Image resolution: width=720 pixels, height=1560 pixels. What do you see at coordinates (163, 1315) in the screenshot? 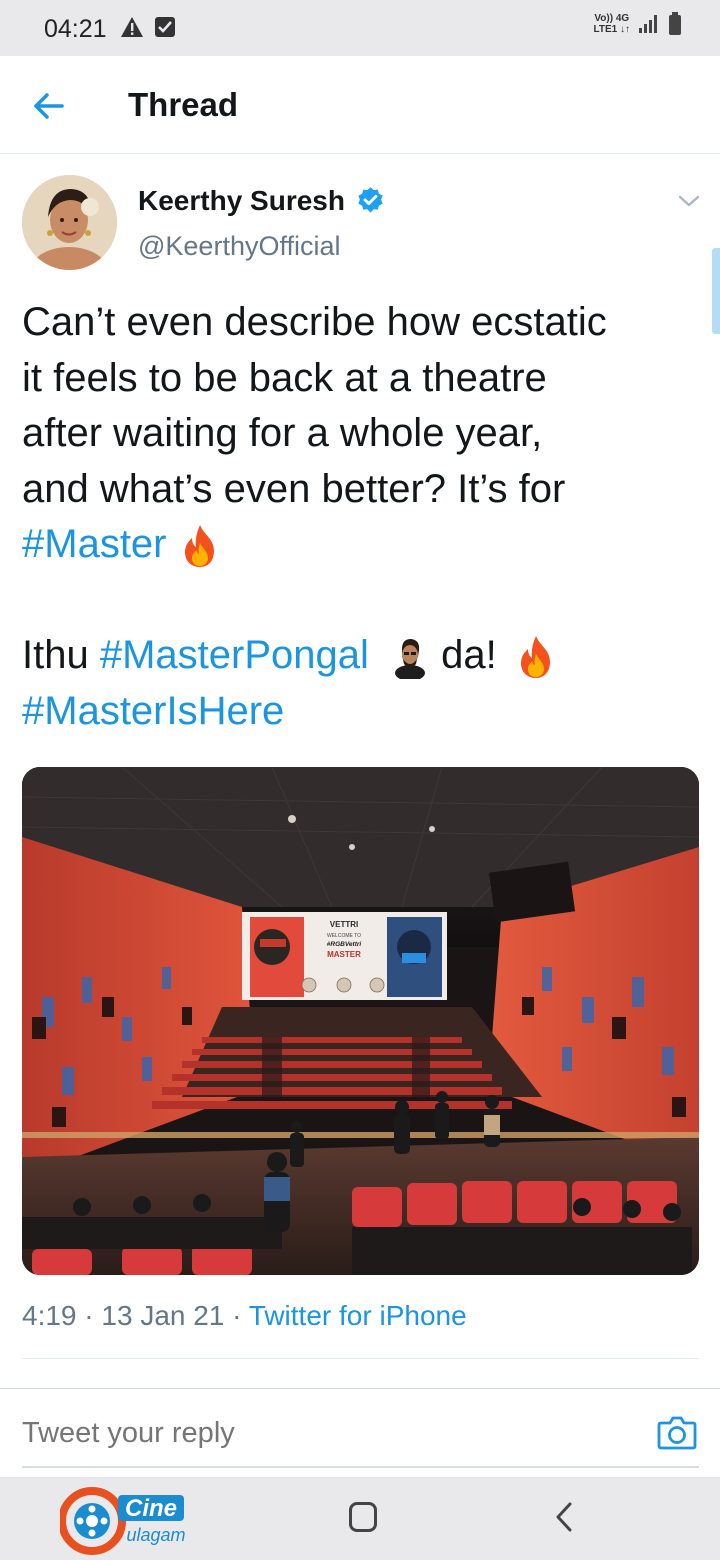
I see `tweet-date: 13 Jan 21` at bounding box center [163, 1315].